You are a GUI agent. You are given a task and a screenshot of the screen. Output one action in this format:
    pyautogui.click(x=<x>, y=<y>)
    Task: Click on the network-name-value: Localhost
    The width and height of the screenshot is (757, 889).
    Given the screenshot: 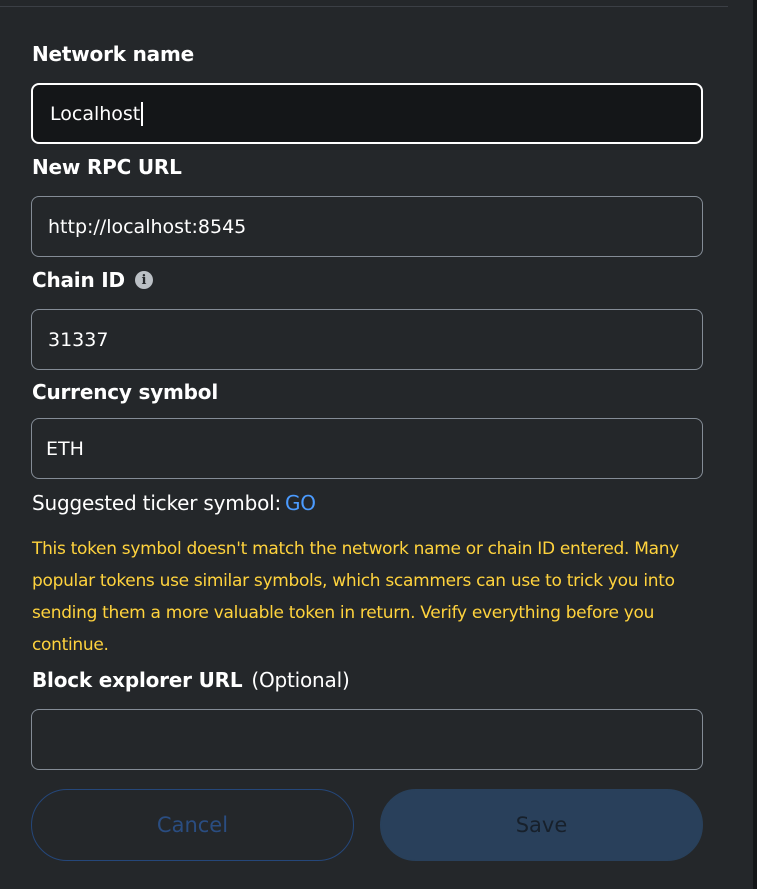 What is the action you would take?
    pyautogui.click(x=95, y=113)
    